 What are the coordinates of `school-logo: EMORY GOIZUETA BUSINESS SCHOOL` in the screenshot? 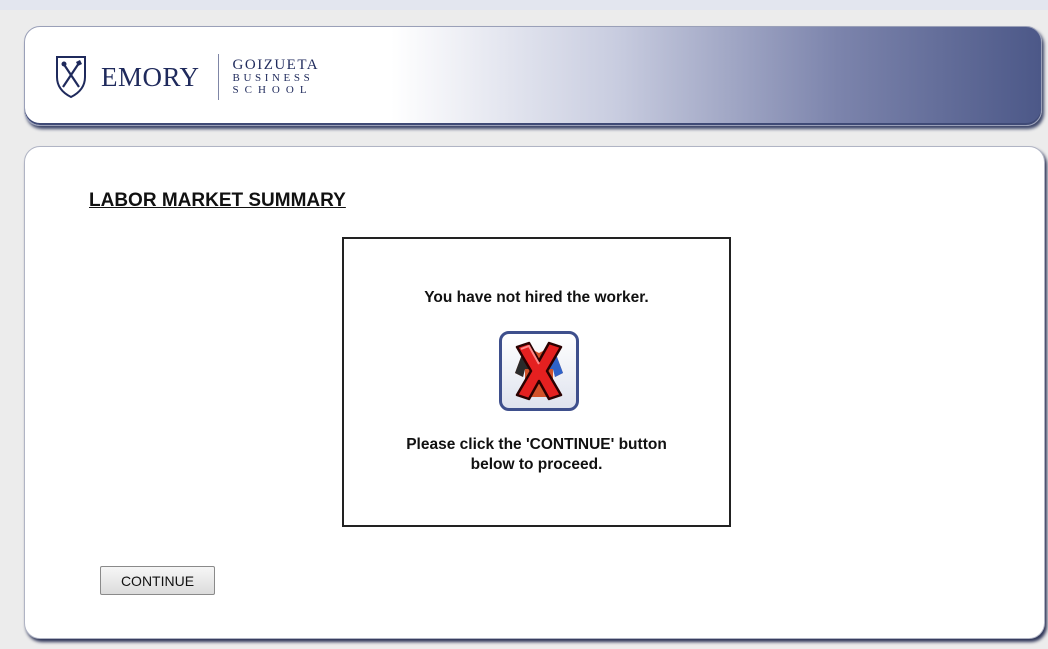 It's located at (187, 77).